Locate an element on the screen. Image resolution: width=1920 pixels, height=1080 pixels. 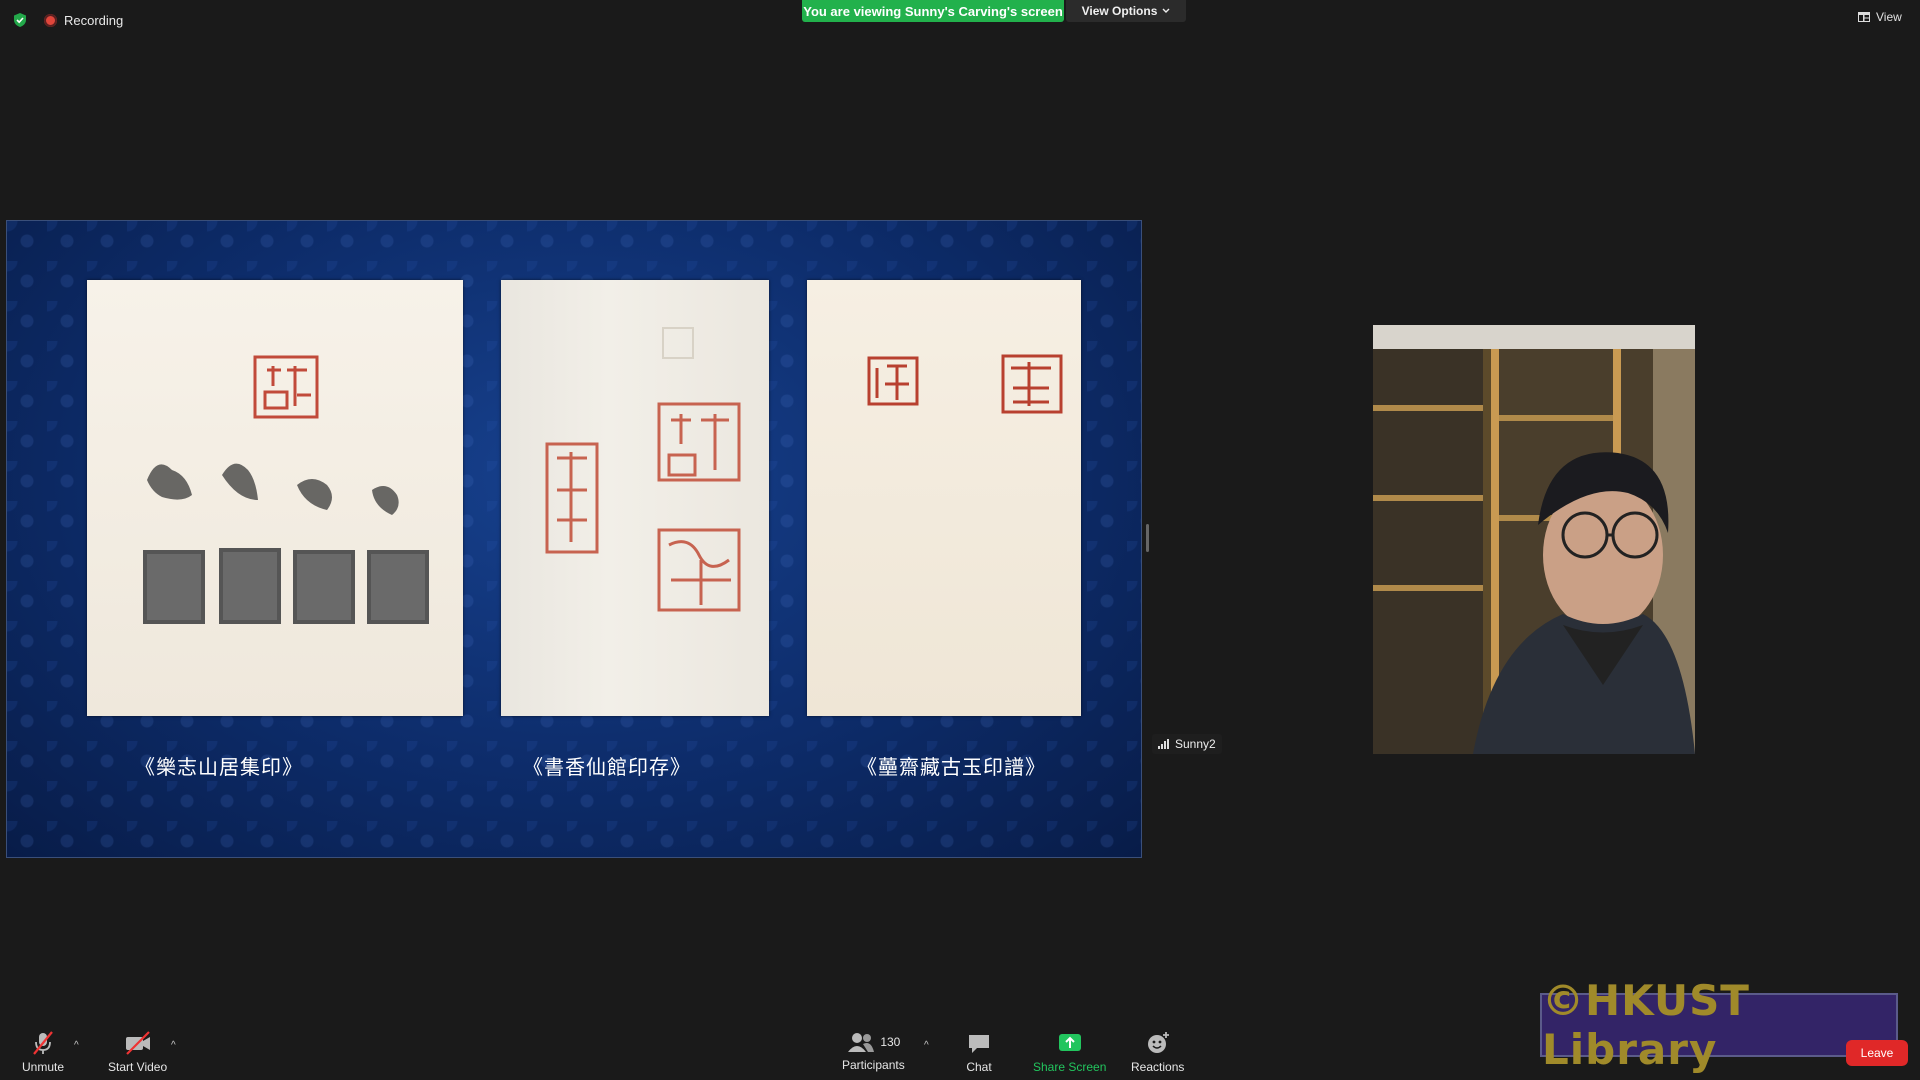
slide-caption: 《蘲齋藏古玉印譜》 is located at coordinates (951, 767).